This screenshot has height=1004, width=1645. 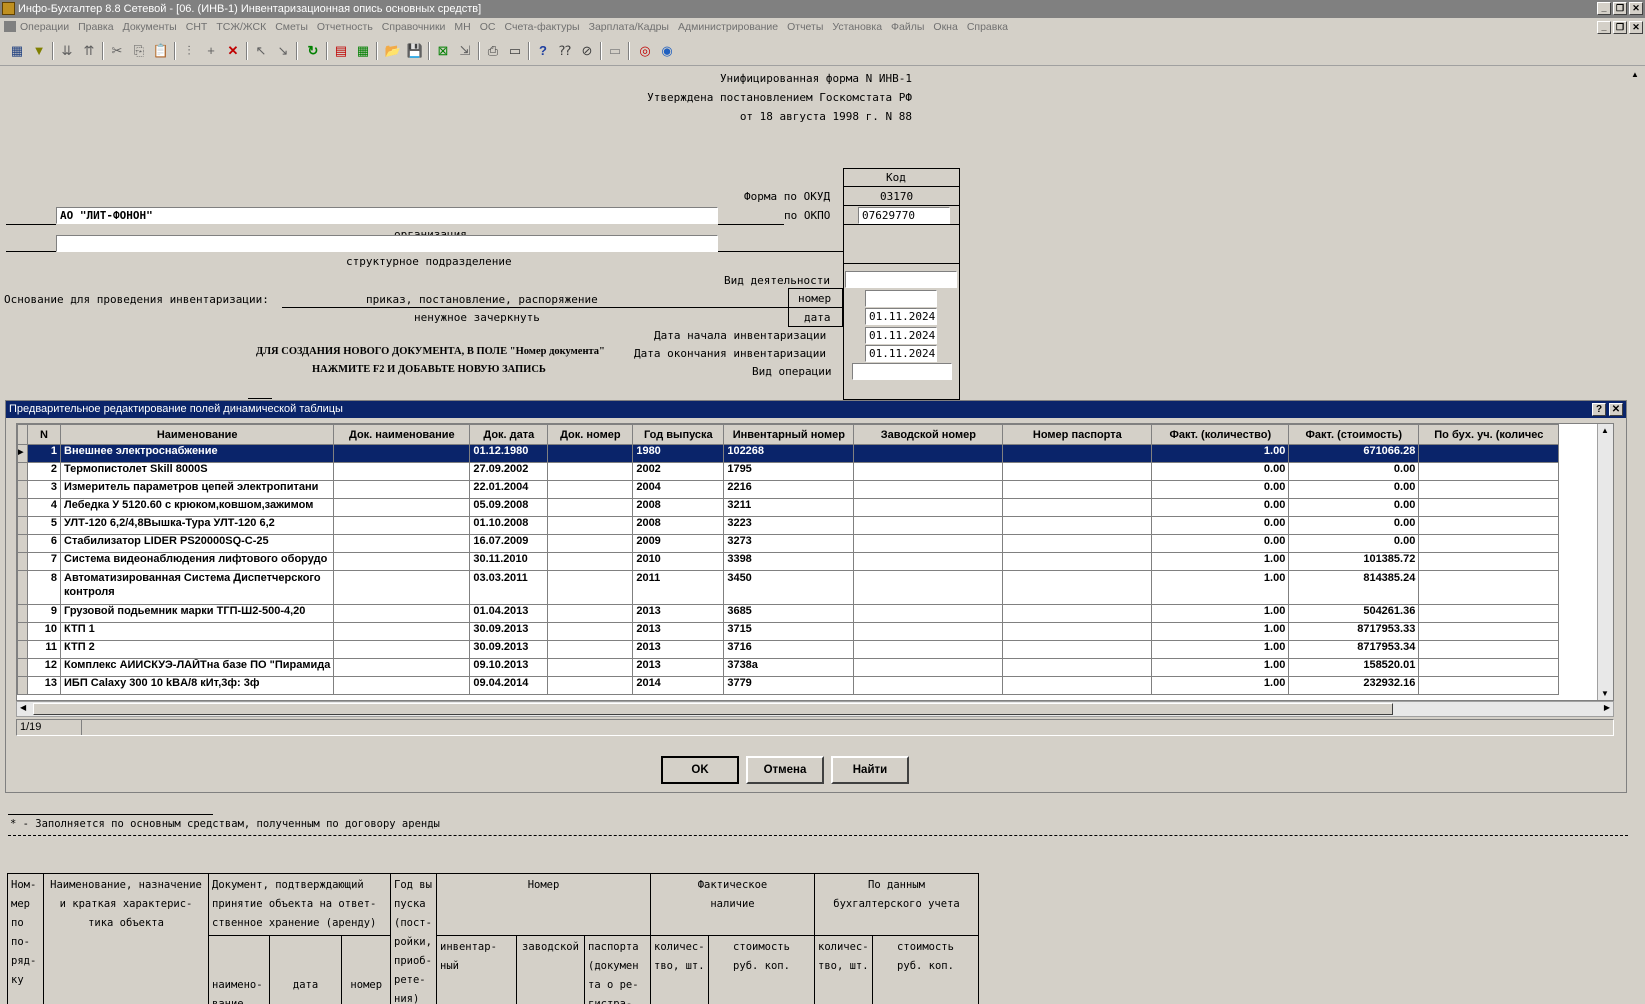 What do you see at coordinates (291, 27) in the screenshot?
I see `menu-item-5: Сметы` at bounding box center [291, 27].